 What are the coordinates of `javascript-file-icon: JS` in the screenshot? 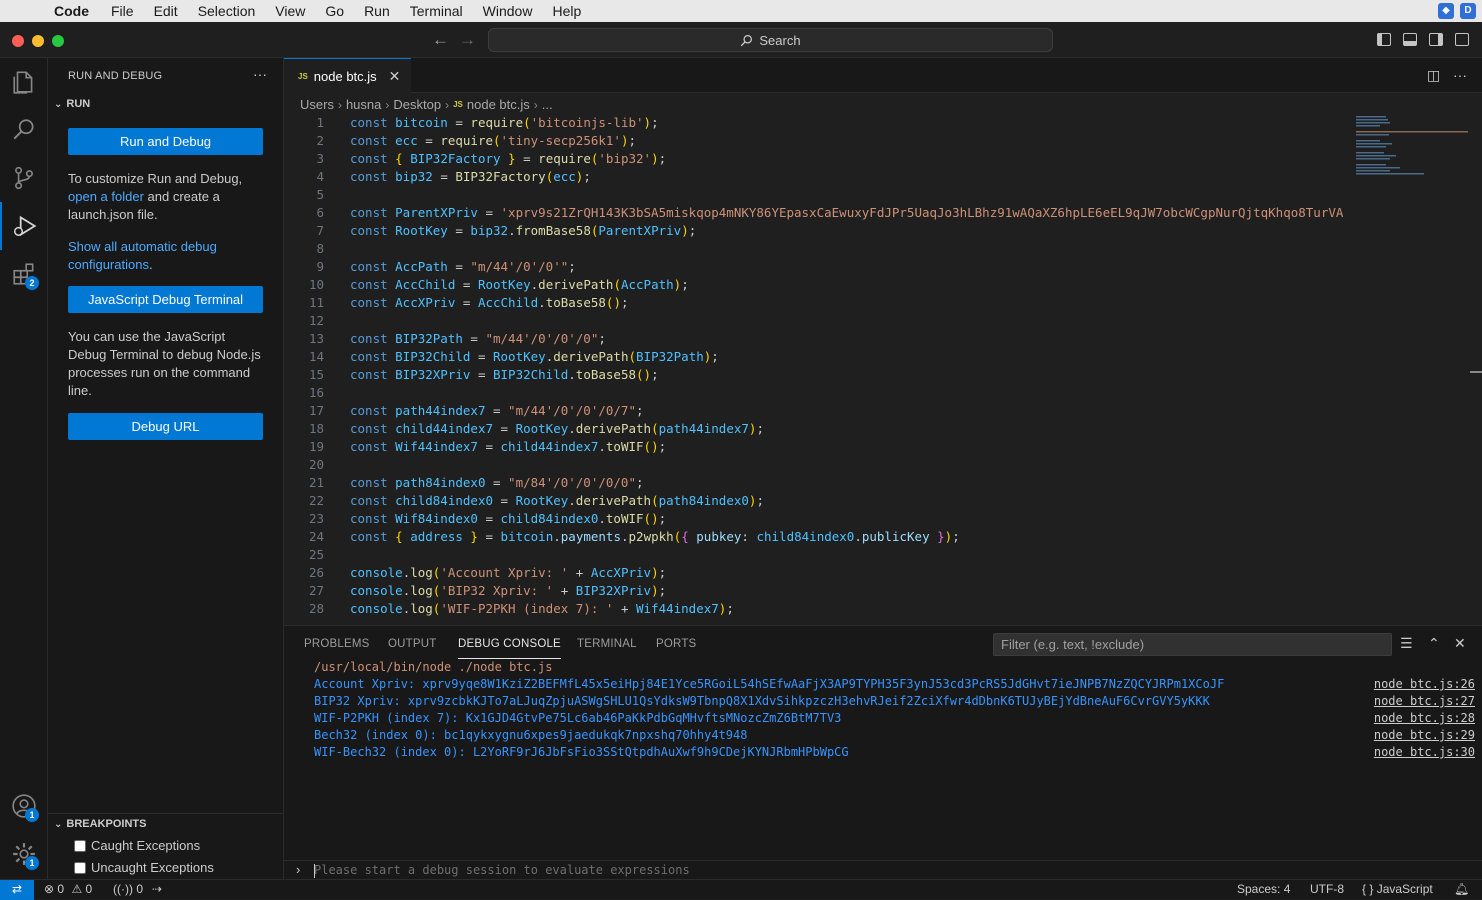 It's located at (303, 76).